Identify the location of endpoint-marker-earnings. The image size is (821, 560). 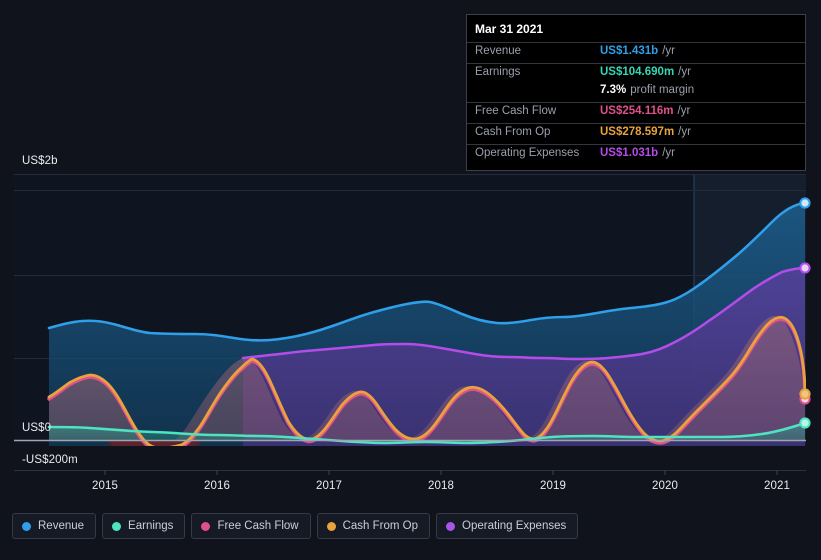
(805, 423).